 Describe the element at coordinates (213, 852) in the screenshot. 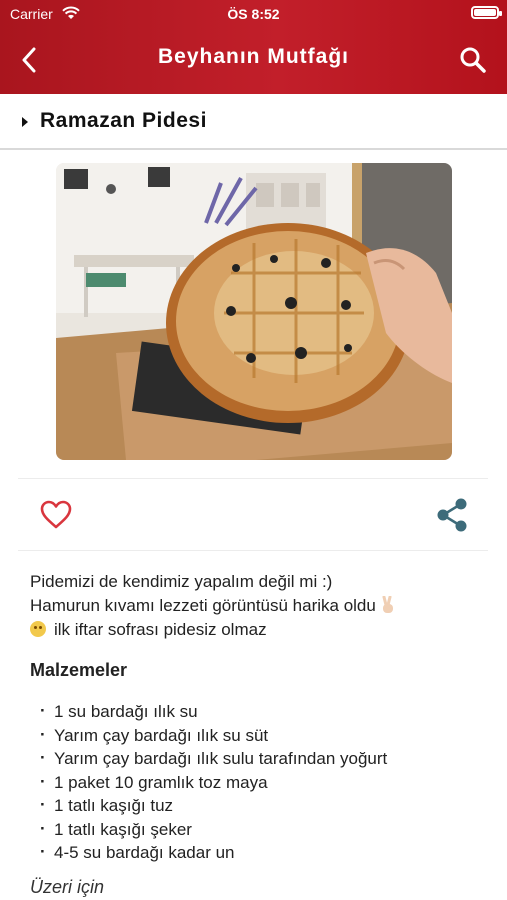

I see `list-item: 4-5 su bardağı kadar un` at that location.